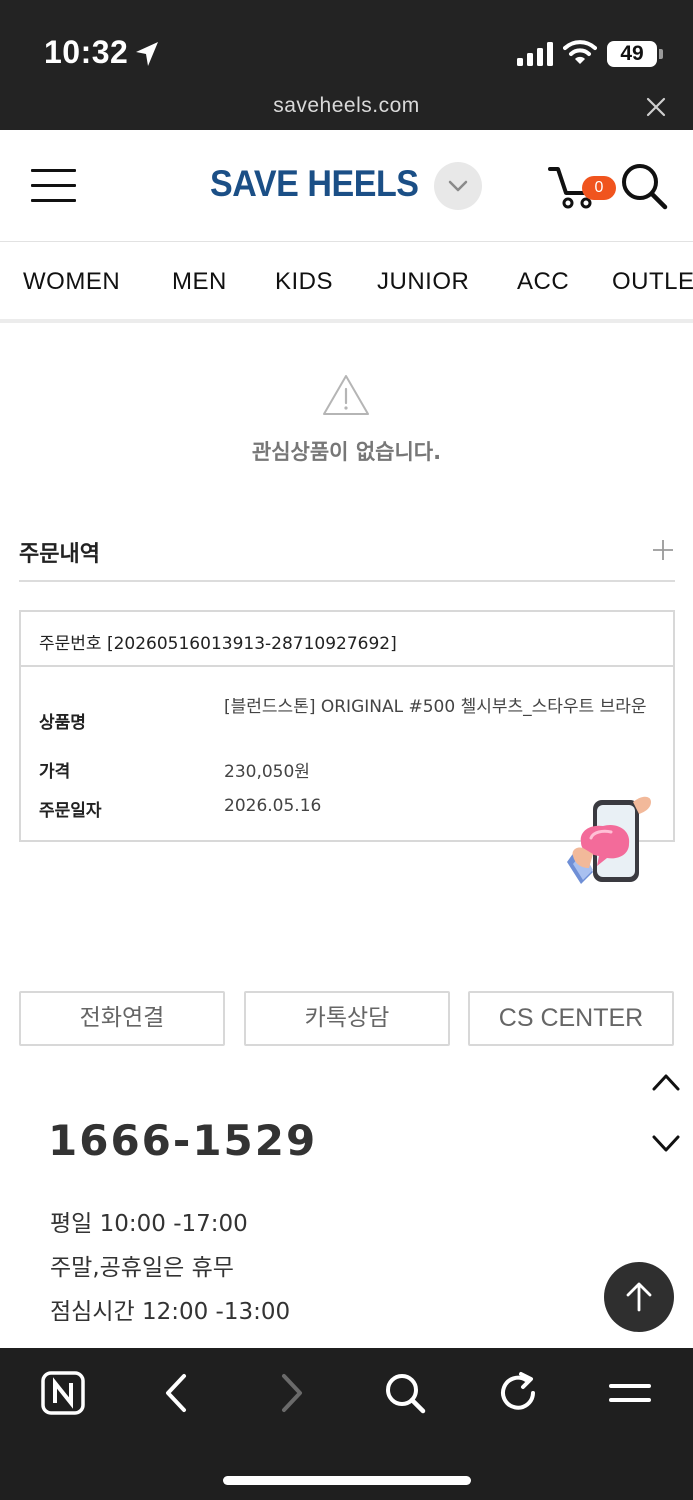 Image resolution: width=693 pixels, height=1500 pixels. Describe the element at coordinates (347, 581) in the screenshot. I see `order-divider` at that location.